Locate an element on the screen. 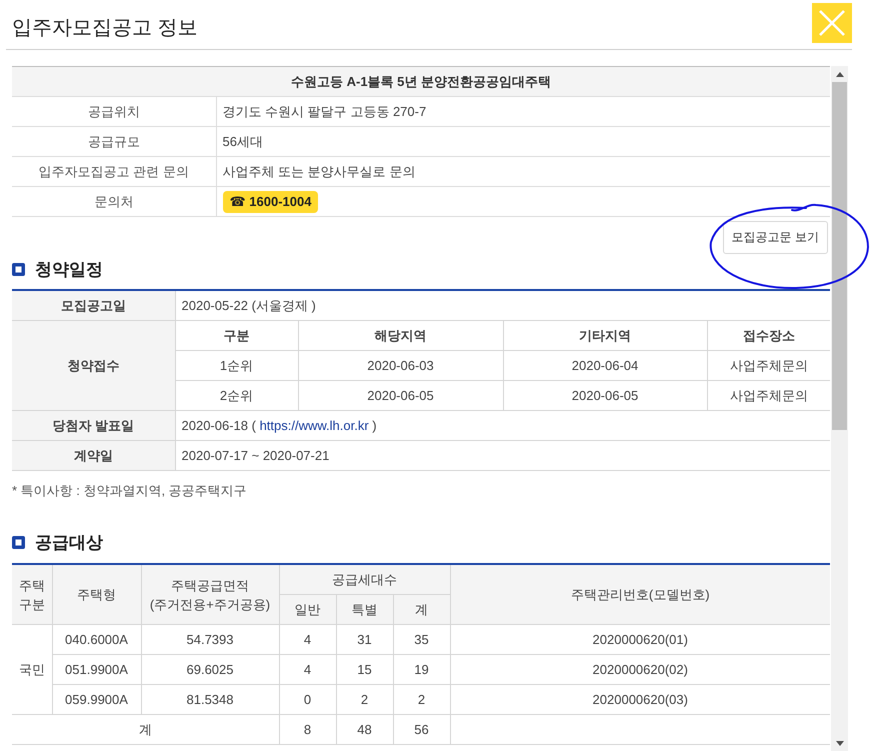  table-cell: 1순위 is located at coordinates (236, 365).